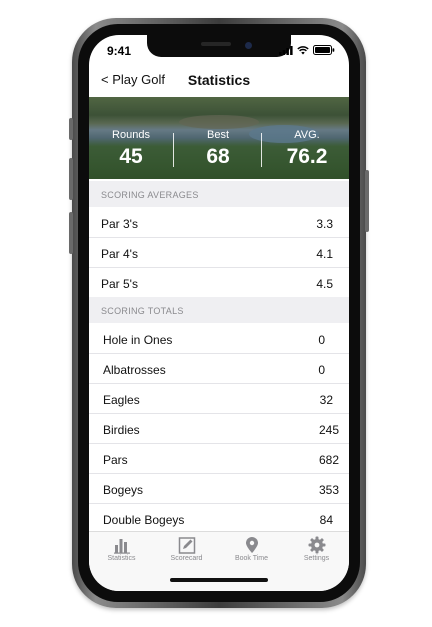 Image resolution: width=432 pixels, height=627 pixels. Describe the element at coordinates (367, 201) in the screenshot. I see `side-button` at that location.